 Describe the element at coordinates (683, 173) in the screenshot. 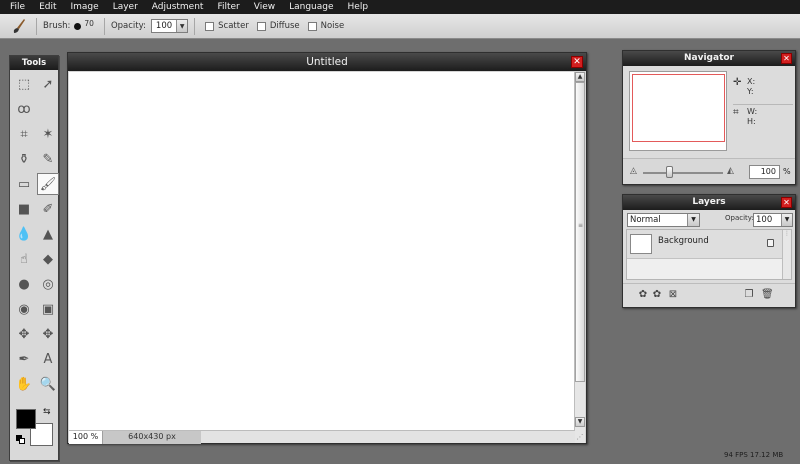

I see `zoom-slider-track` at that location.